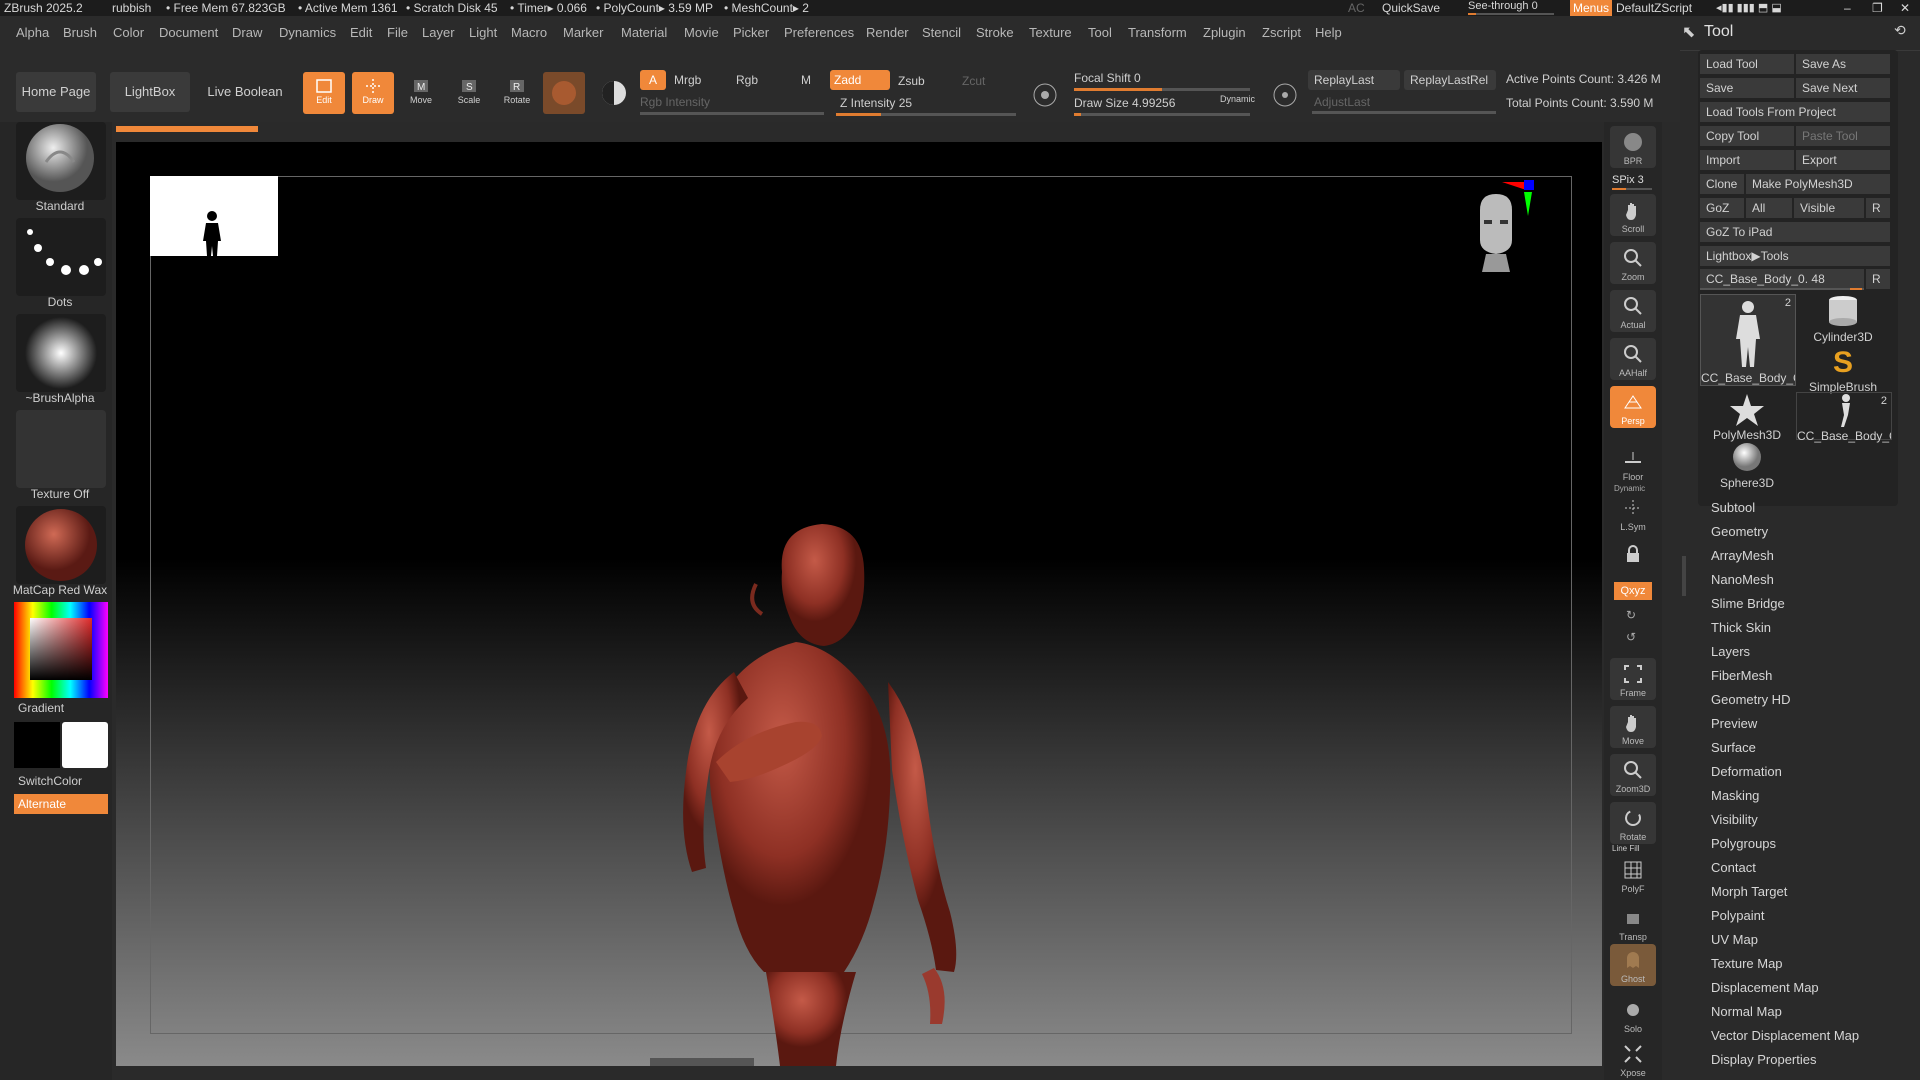  Describe the element at coordinates (1747, 64) in the screenshot. I see `load-tool-button: Load Tool` at that location.